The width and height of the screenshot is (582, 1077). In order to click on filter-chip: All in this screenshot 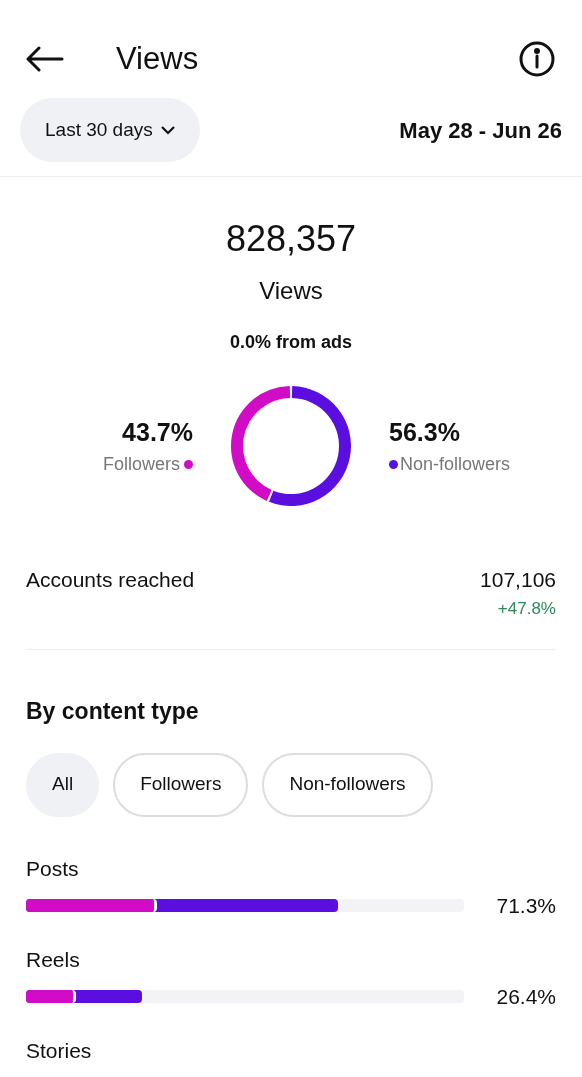, I will do `click(63, 784)`.